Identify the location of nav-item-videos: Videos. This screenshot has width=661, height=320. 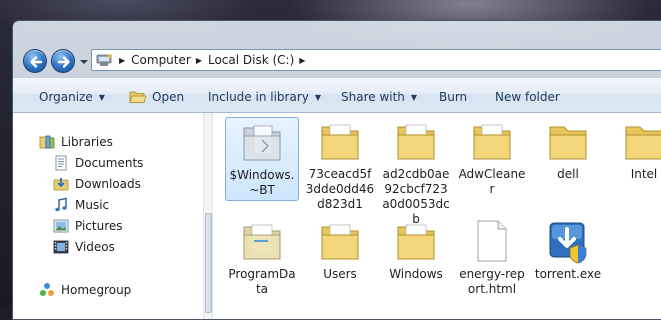
(84, 247).